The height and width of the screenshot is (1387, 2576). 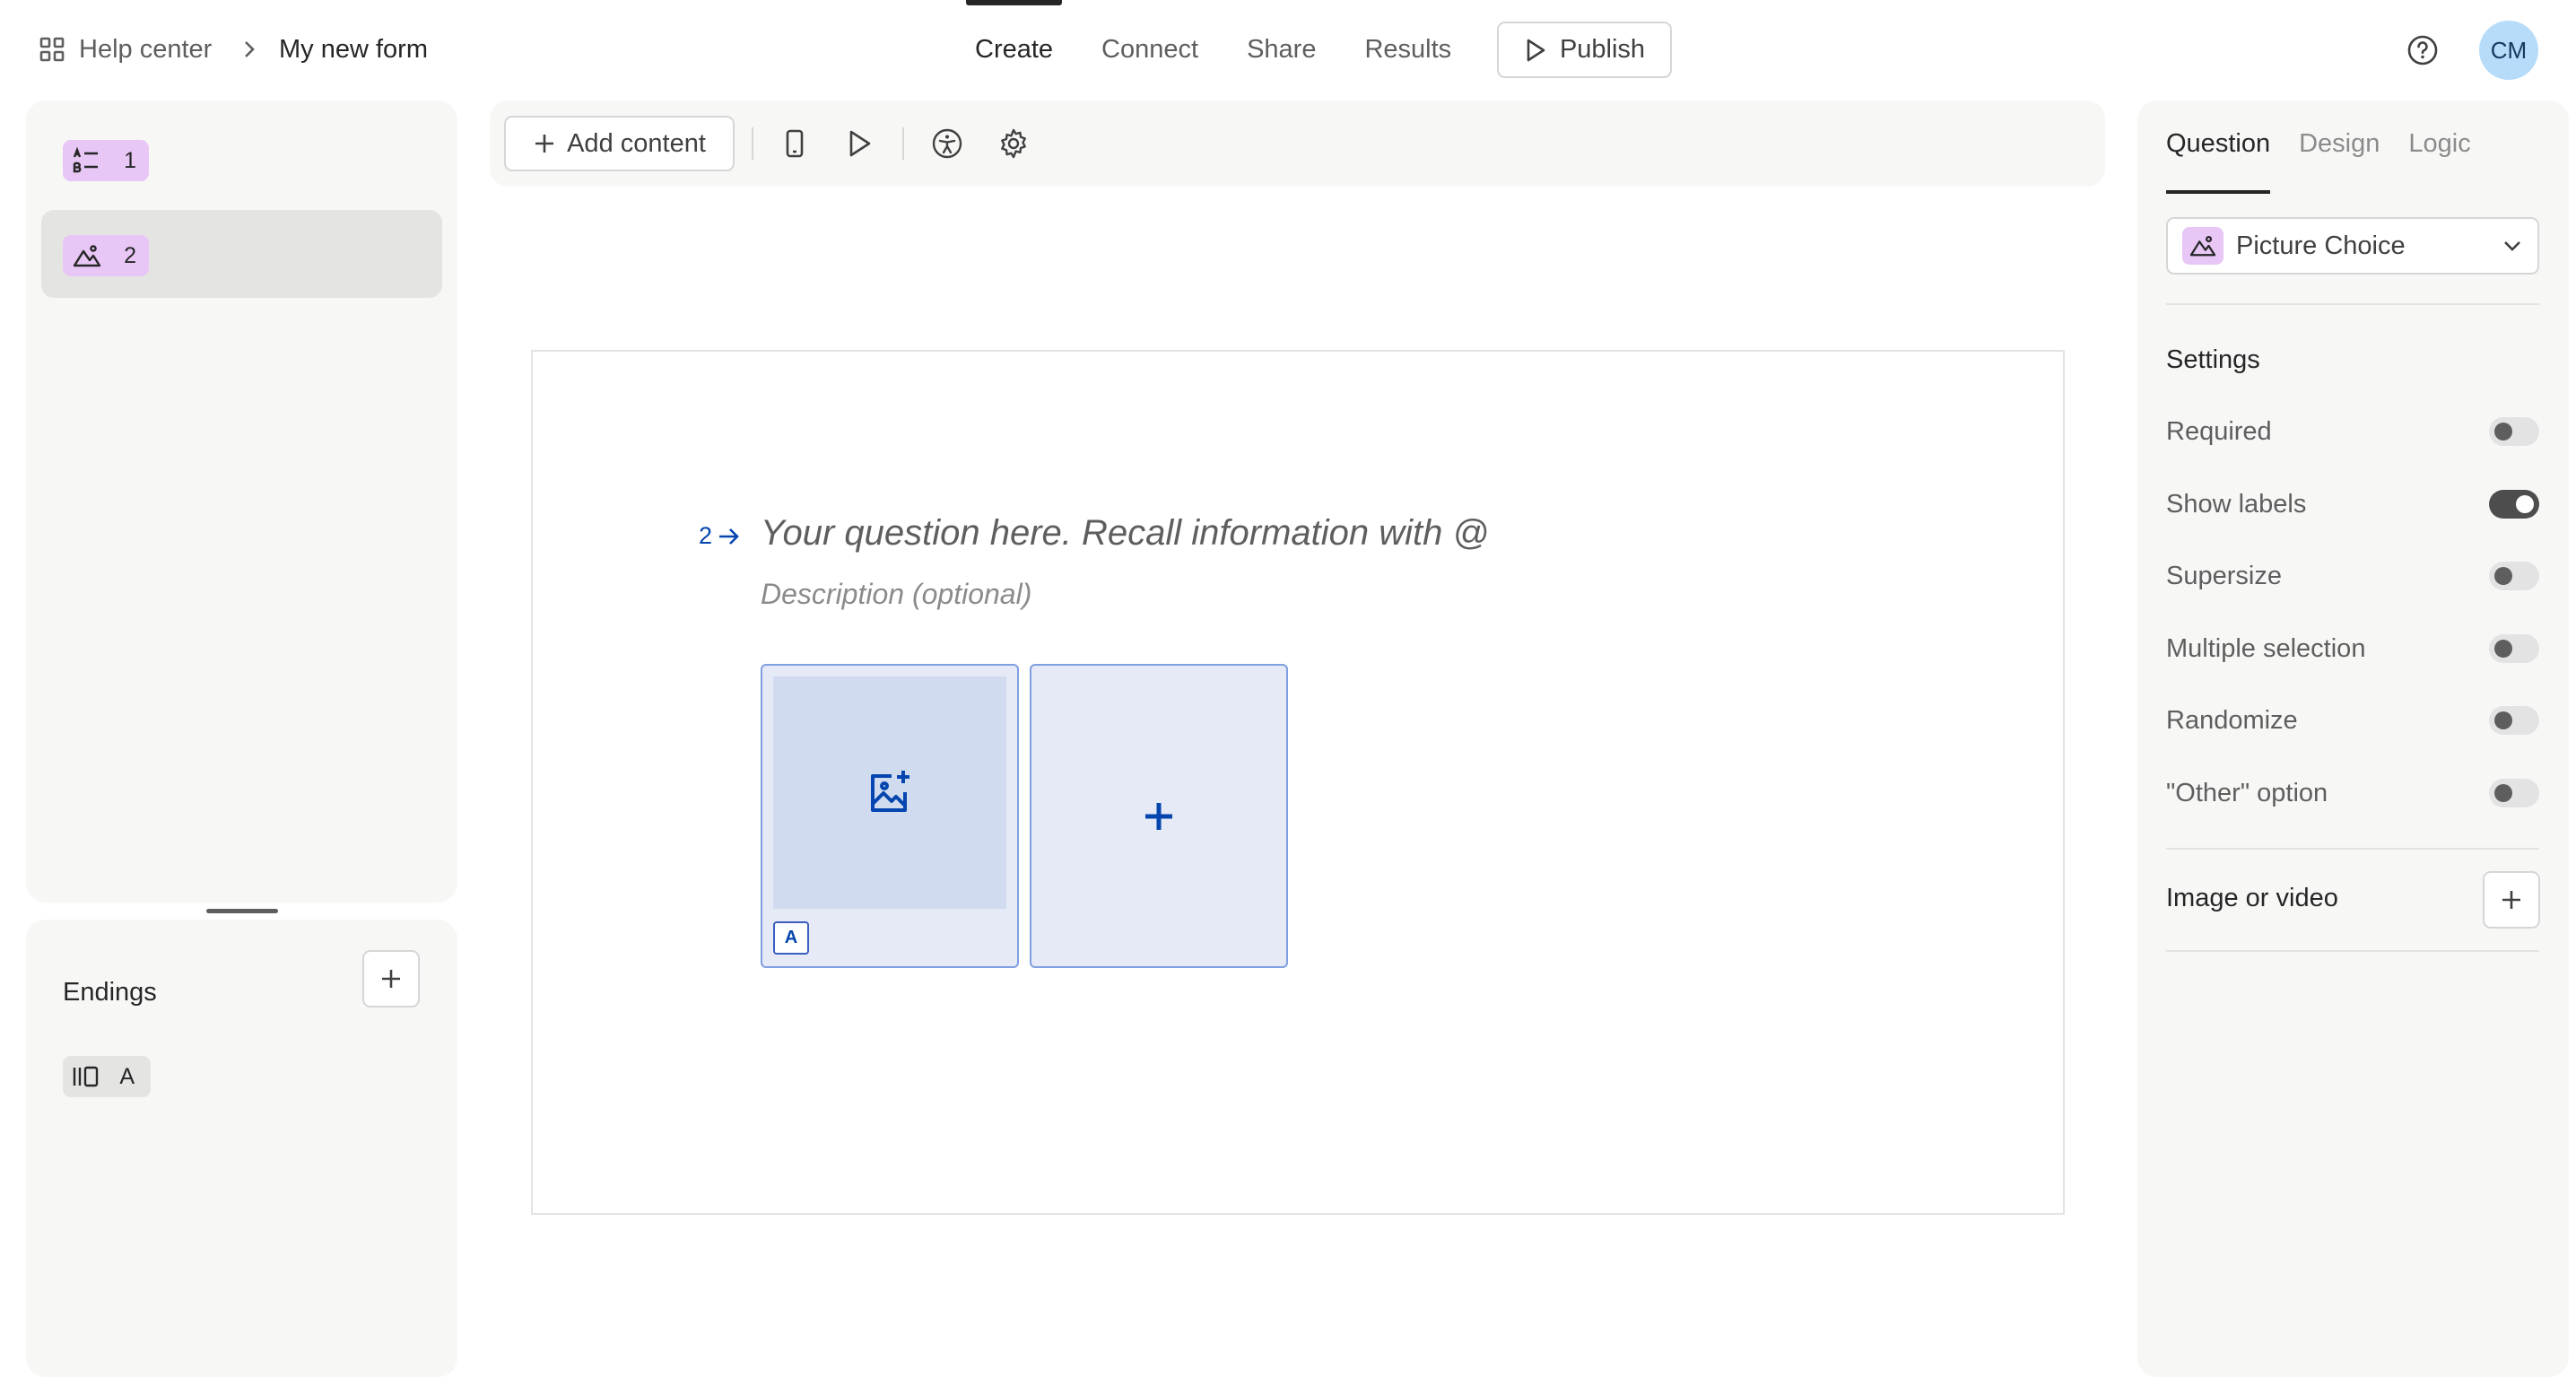 What do you see at coordinates (2512, 246) in the screenshot?
I see `chevron-down-icon` at bounding box center [2512, 246].